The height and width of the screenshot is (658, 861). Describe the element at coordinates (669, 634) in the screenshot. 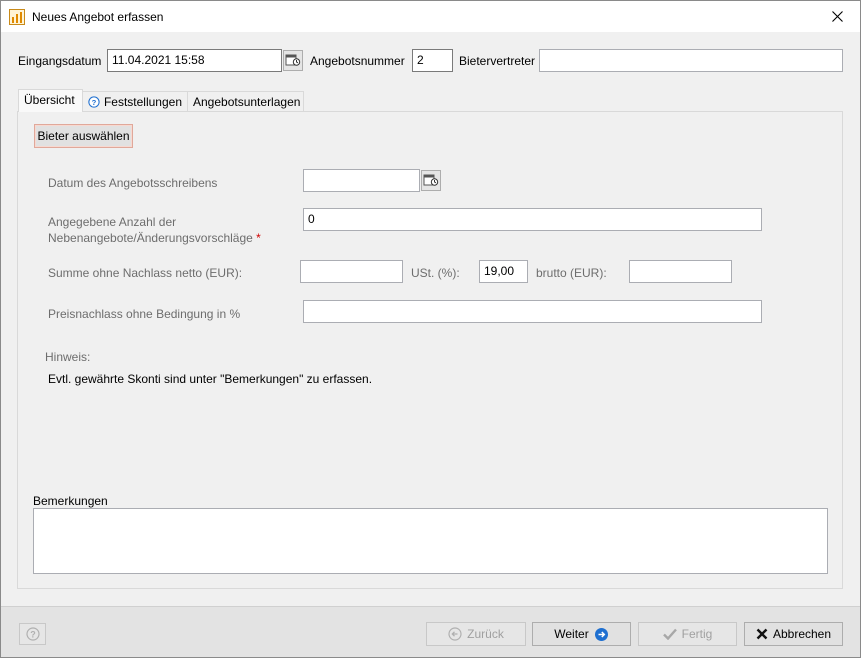

I see `checkmark-icon` at that location.